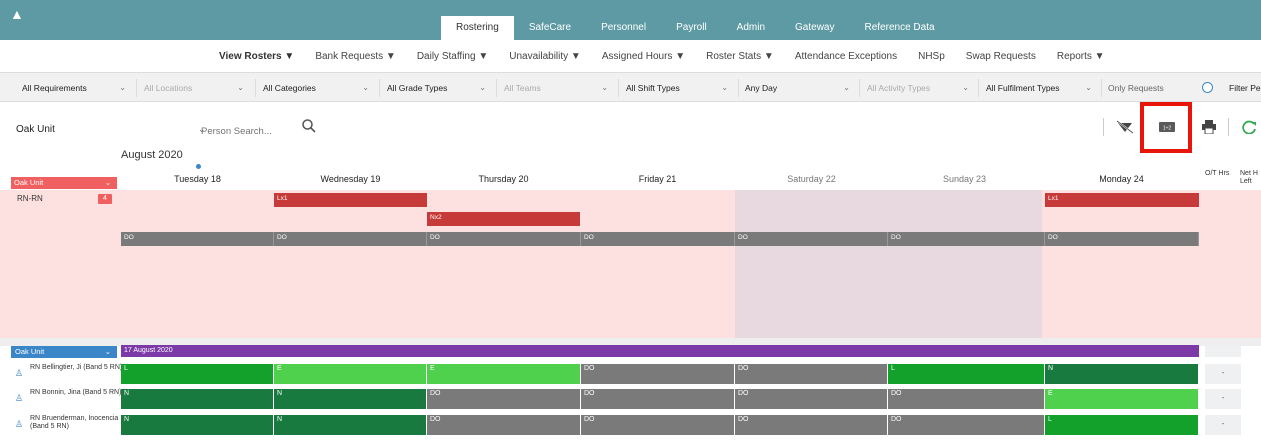 The height and width of the screenshot is (445, 1261). Describe the element at coordinates (116, 131) in the screenshot. I see `unit-select: Oak Unit ⌄` at that location.